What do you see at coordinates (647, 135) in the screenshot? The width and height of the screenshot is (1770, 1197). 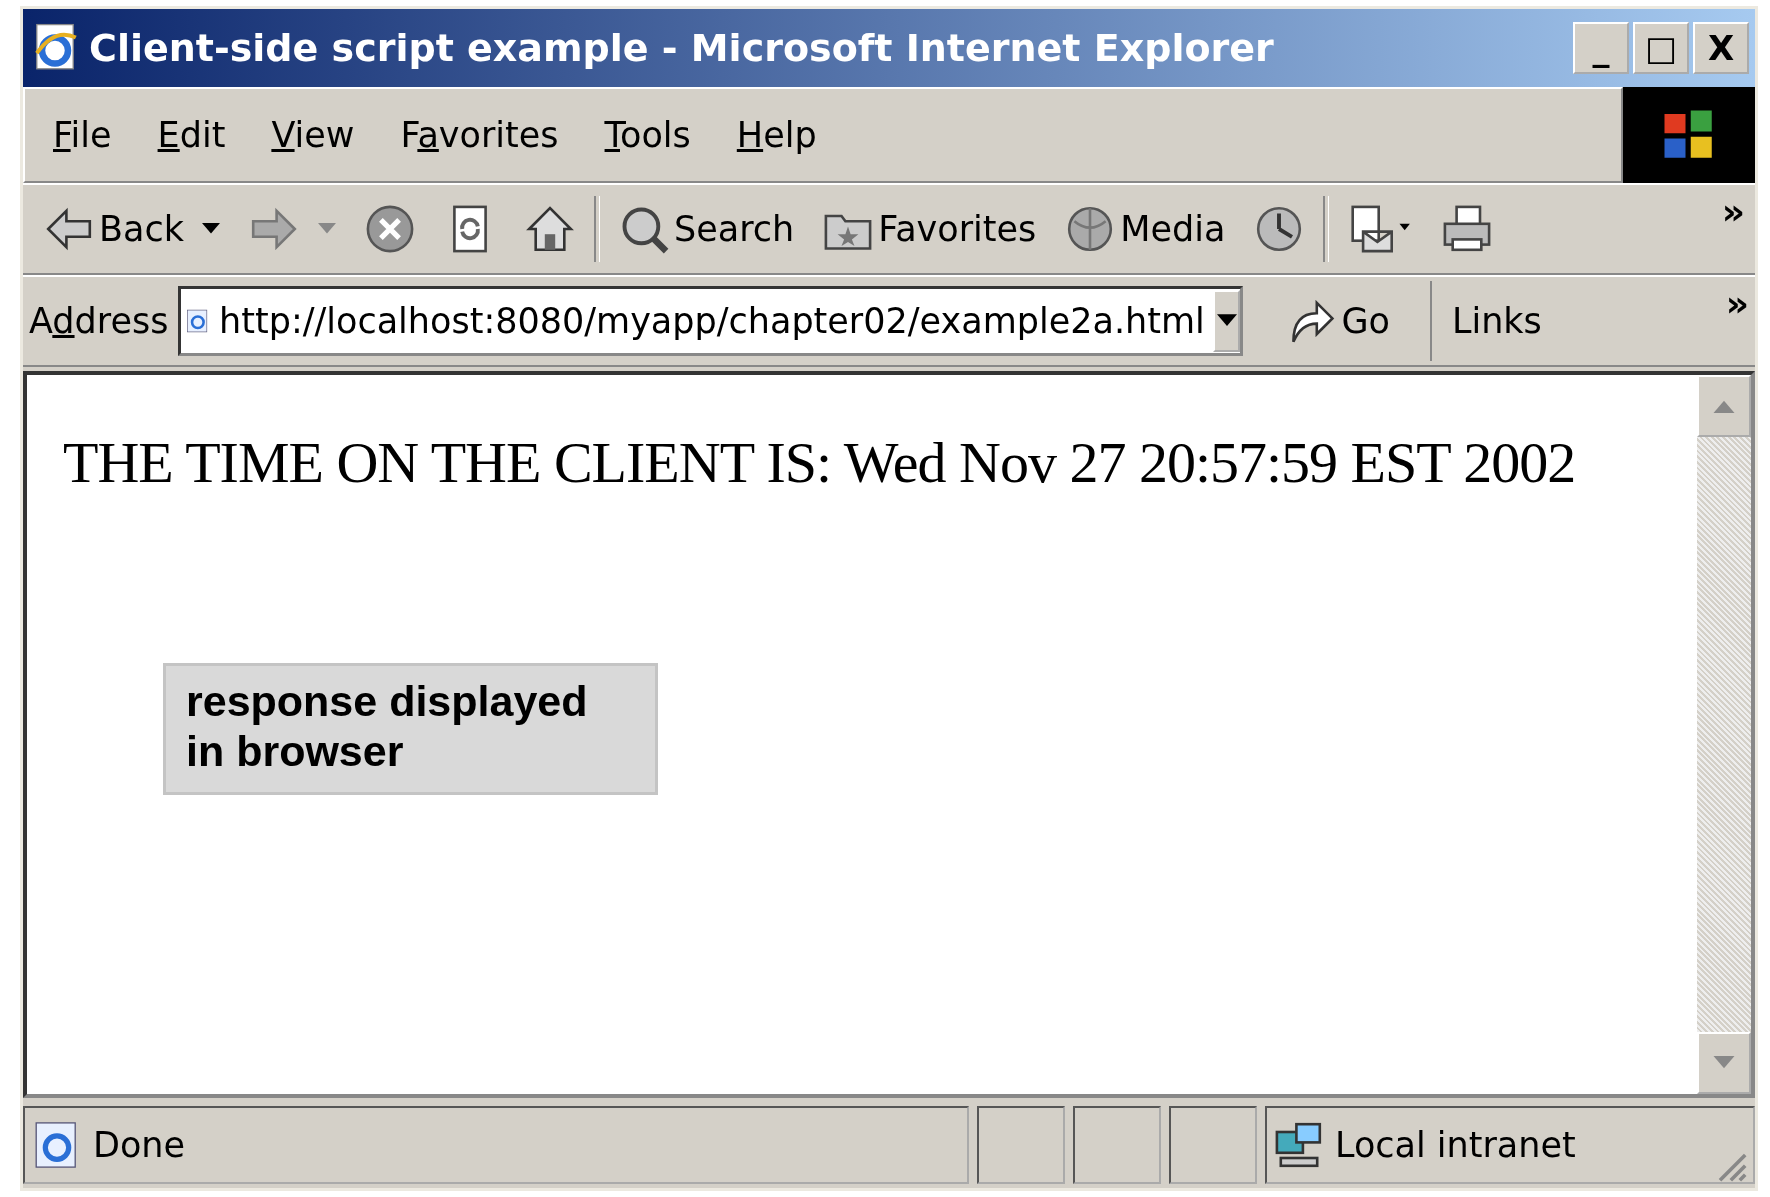 I see `menu-item: Tools` at bounding box center [647, 135].